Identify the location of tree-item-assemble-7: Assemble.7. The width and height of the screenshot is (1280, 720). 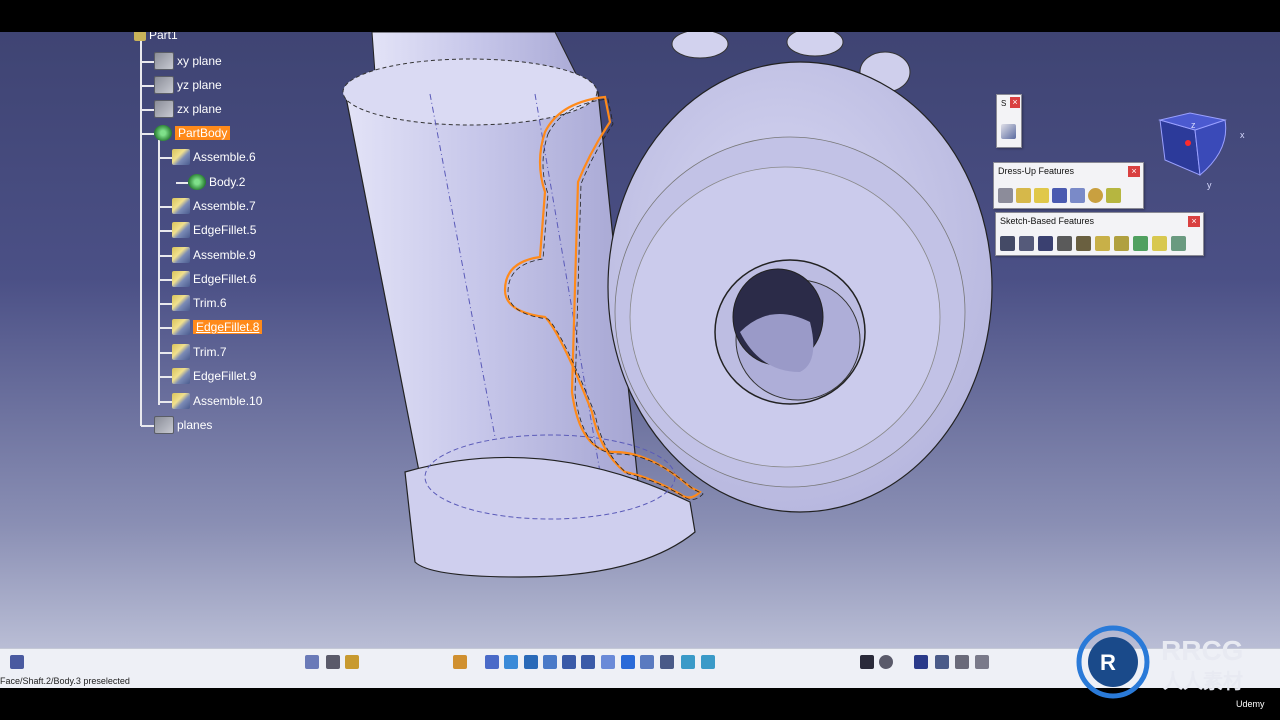
(214, 206).